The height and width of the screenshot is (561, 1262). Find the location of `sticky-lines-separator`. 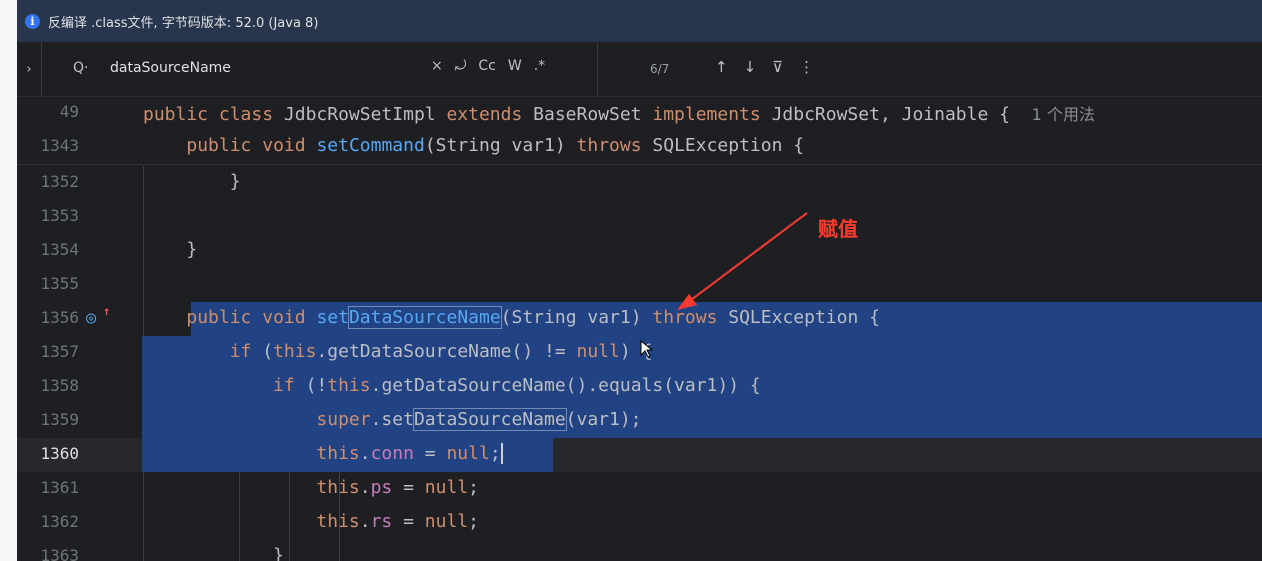

sticky-lines-separator is located at coordinates (639, 164).